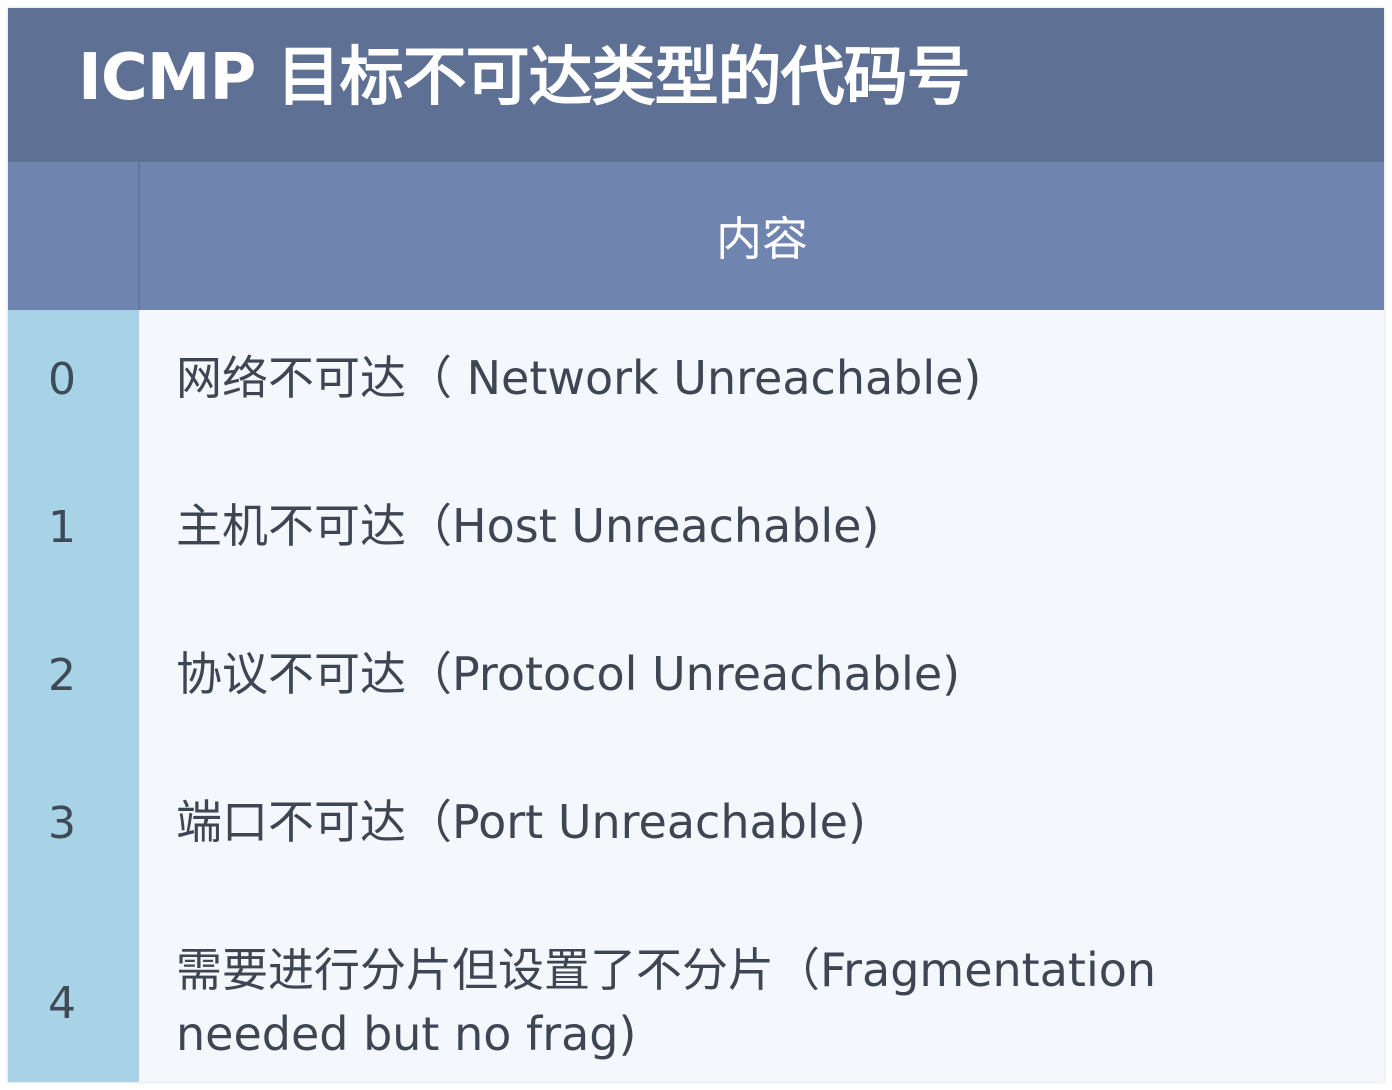 This screenshot has height=1090, width=1392. Describe the element at coordinates (62, 1003) in the screenshot. I see `row-code: 4` at that location.